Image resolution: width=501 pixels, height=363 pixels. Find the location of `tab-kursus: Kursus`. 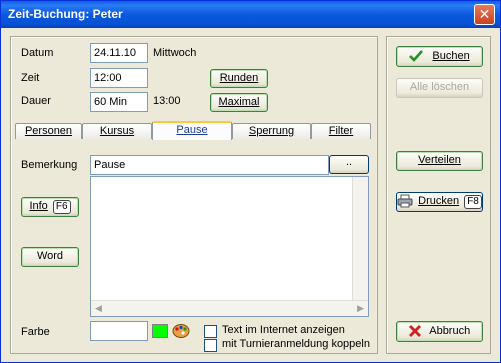

tab-kursus: Kursus is located at coordinates (117, 131).